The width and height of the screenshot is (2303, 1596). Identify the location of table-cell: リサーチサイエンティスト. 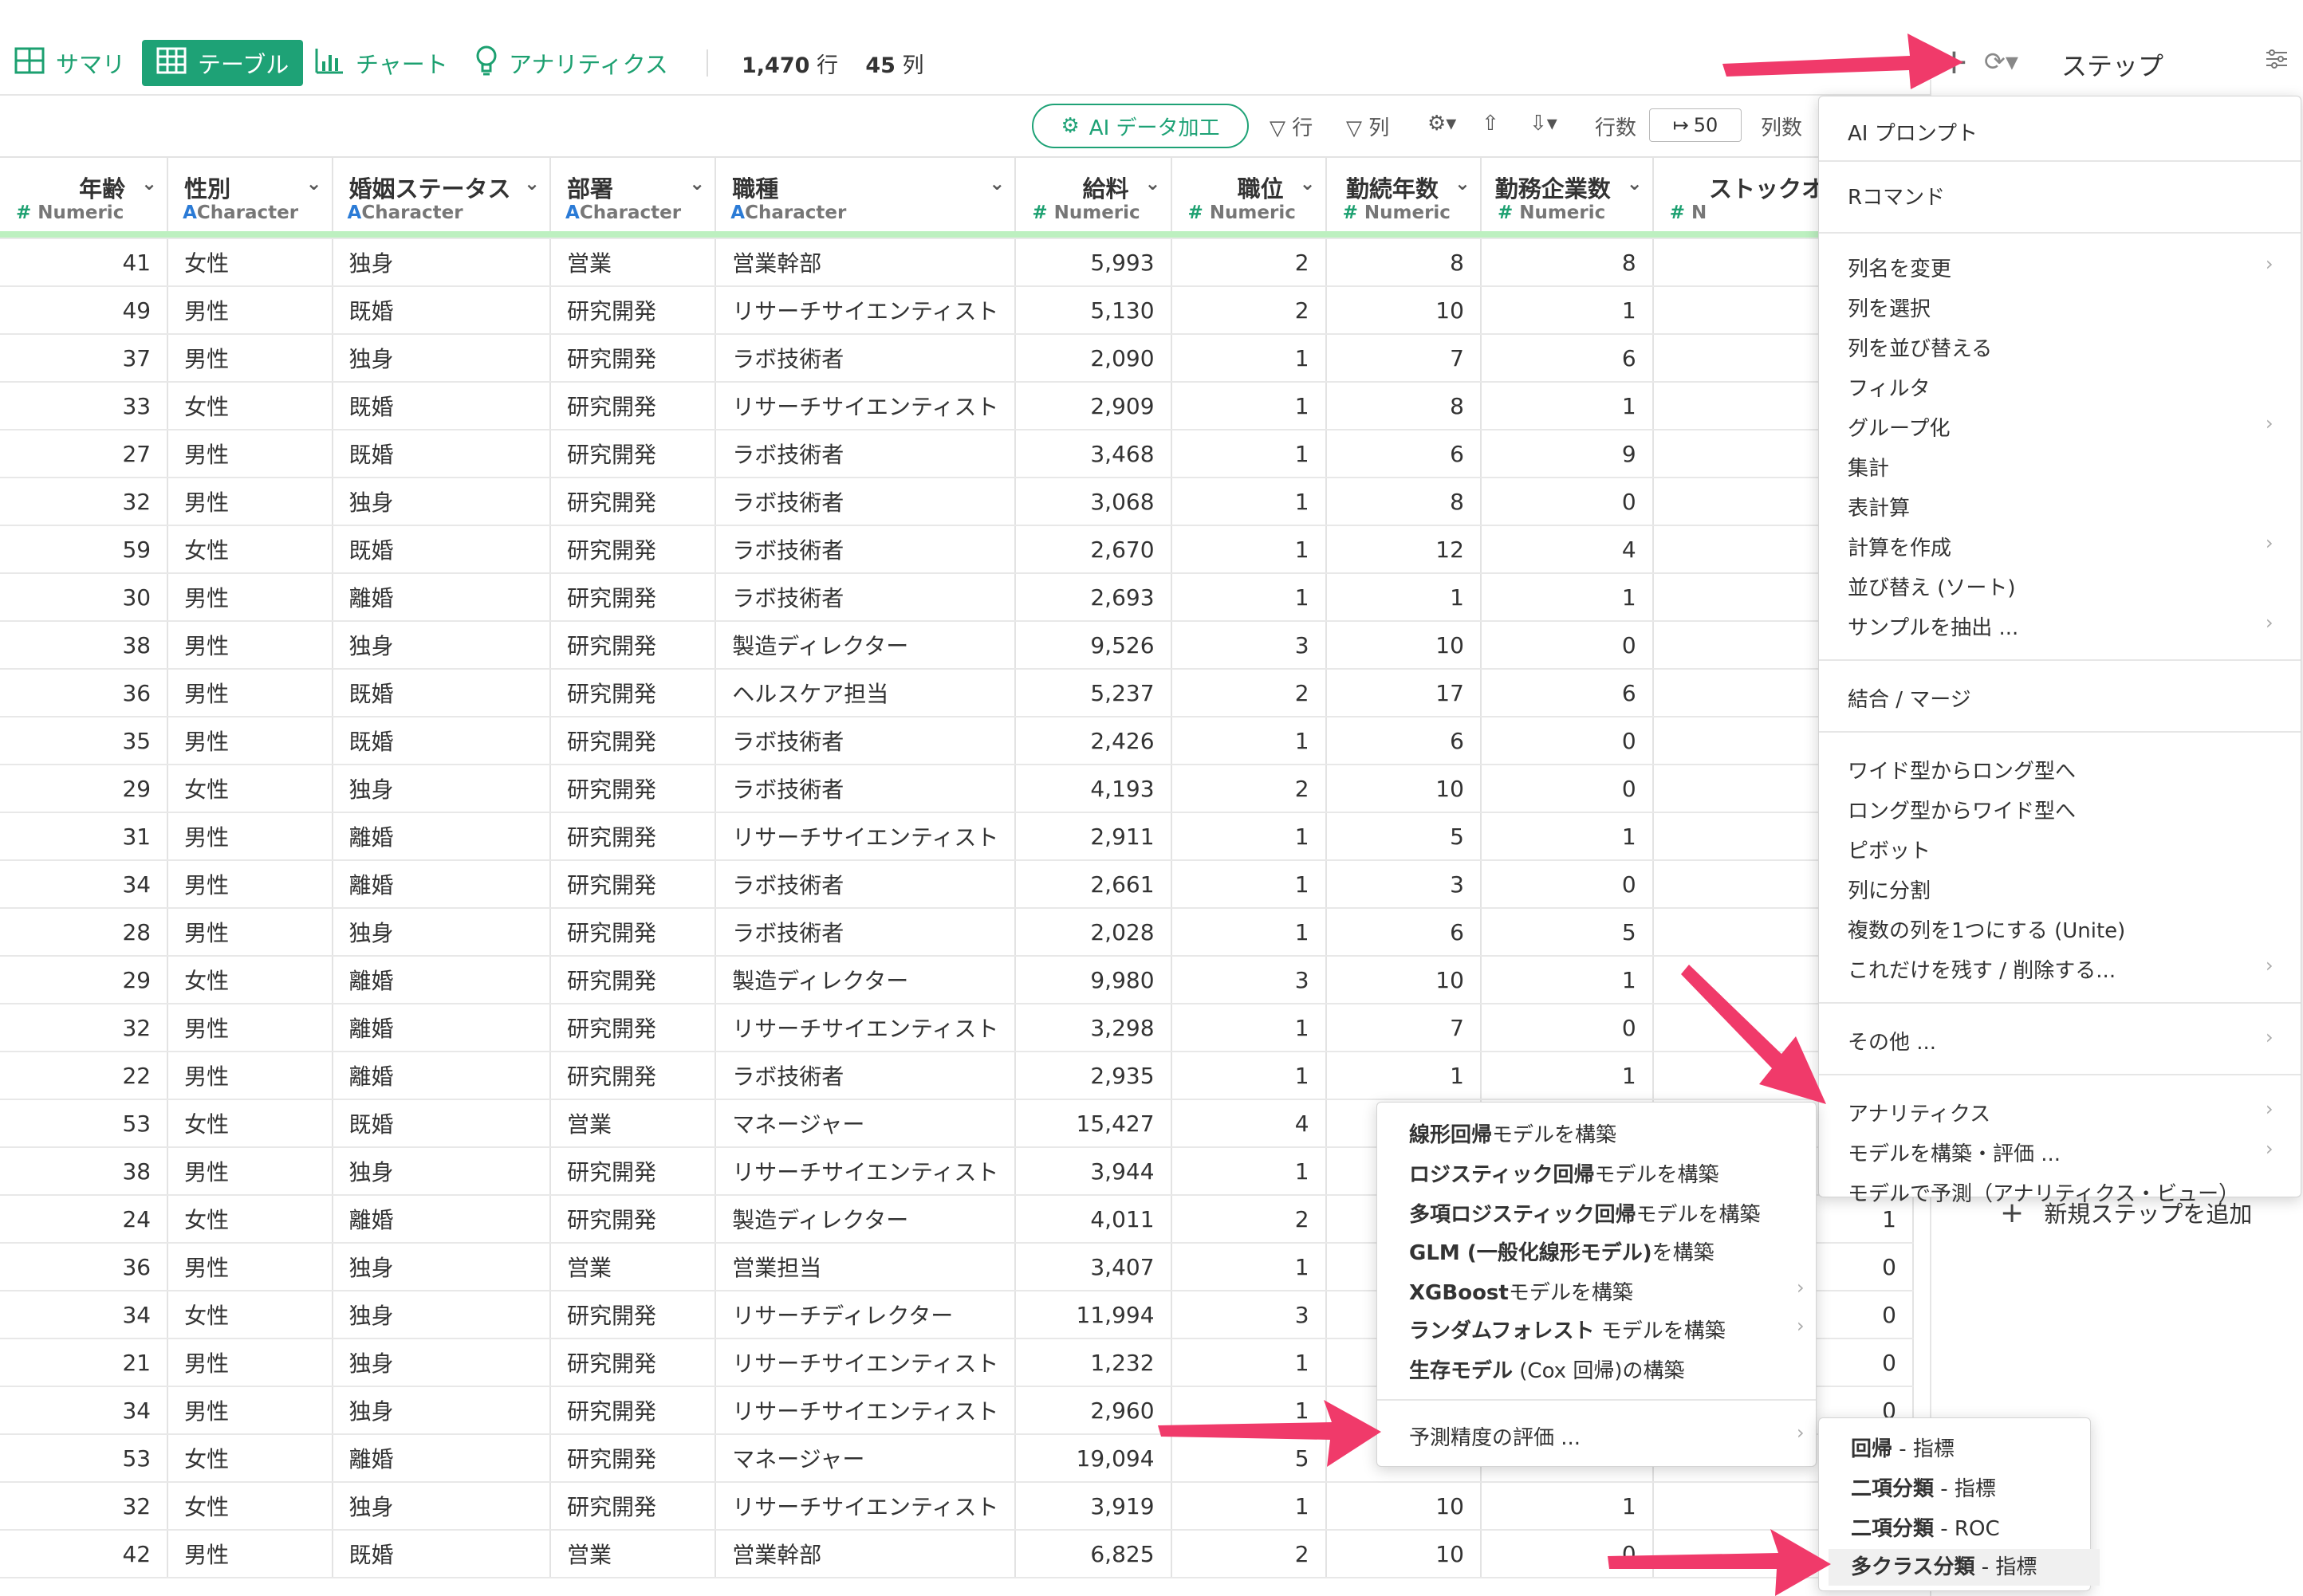
(866, 1171).